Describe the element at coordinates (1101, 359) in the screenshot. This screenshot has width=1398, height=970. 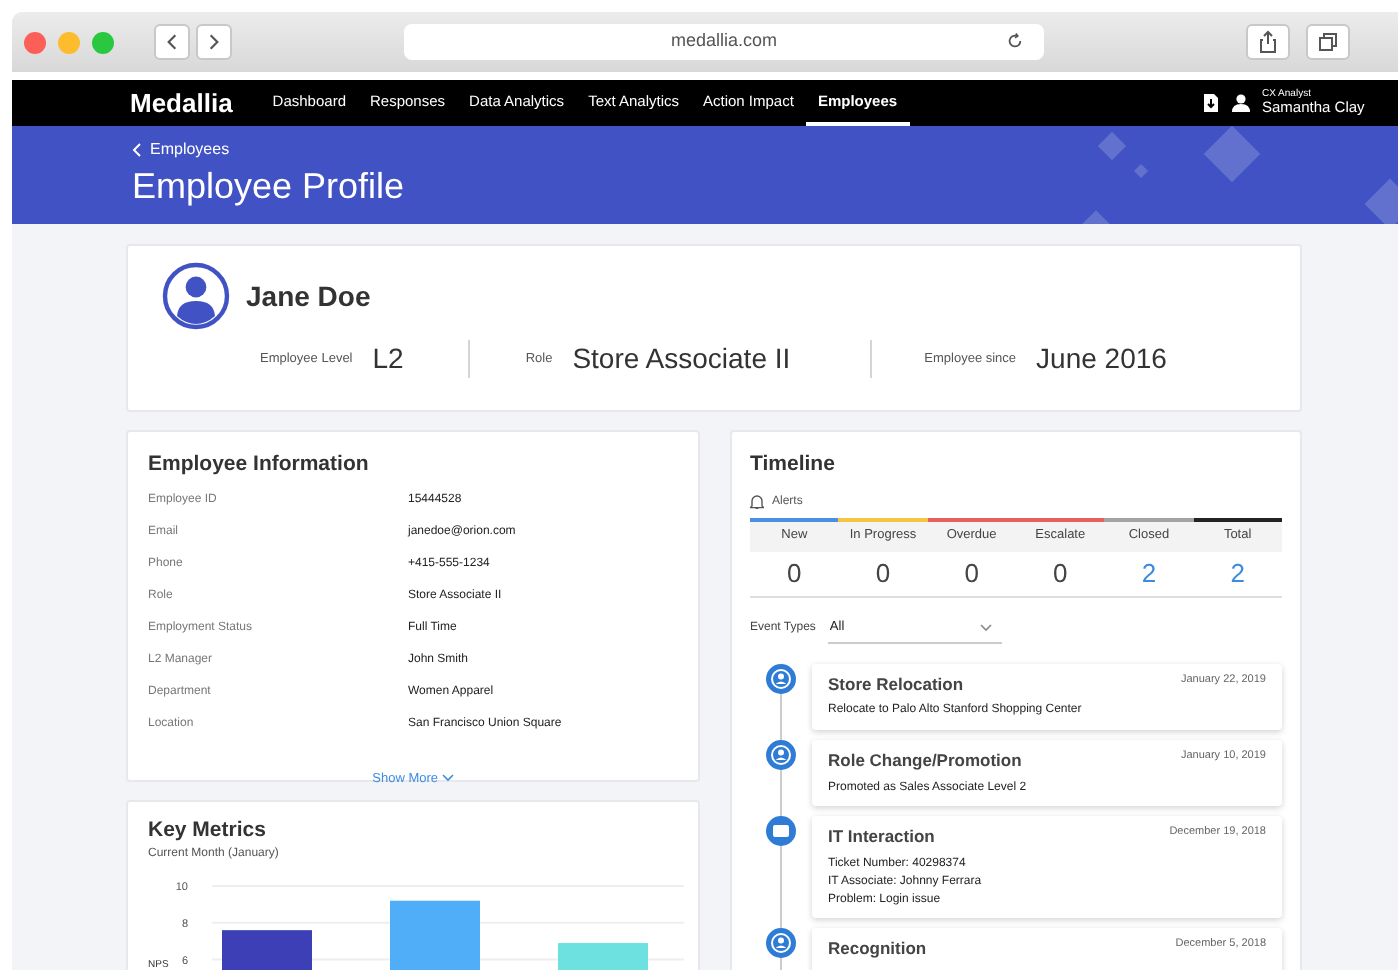
I see `stat-value: June 2016` at that location.